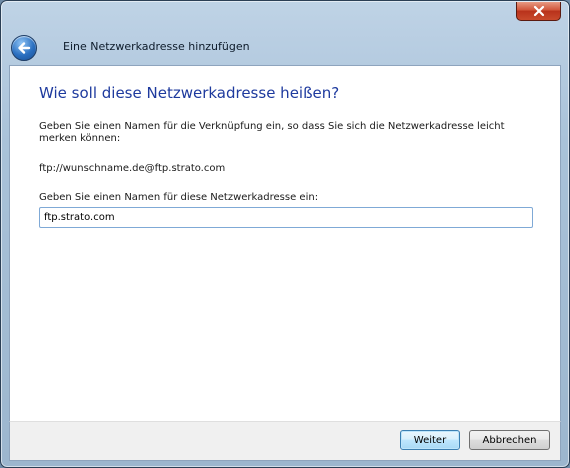  I want to click on back-button, so click(24, 48).